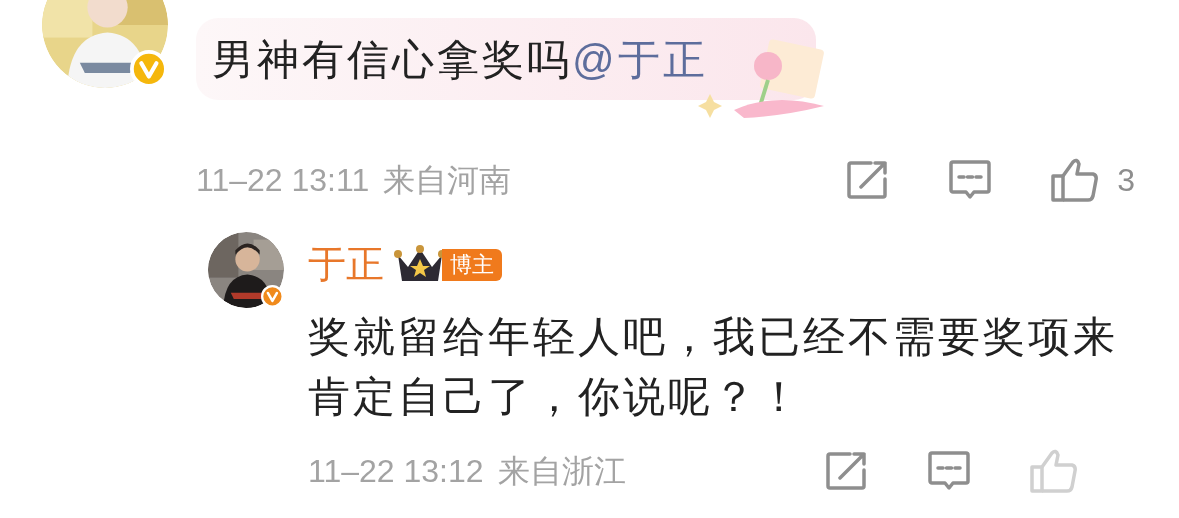 The height and width of the screenshot is (518, 1179). I want to click on like-count: 3, so click(1126, 180).